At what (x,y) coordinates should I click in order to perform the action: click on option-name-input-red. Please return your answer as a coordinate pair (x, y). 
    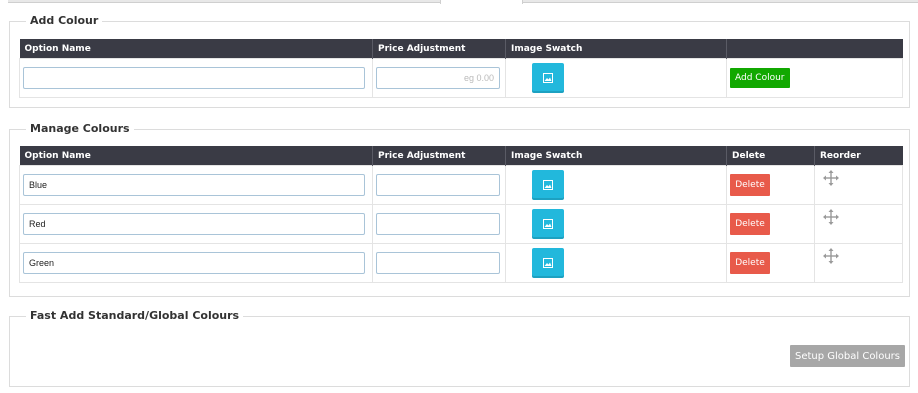
    Looking at the image, I should click on (194, 224).